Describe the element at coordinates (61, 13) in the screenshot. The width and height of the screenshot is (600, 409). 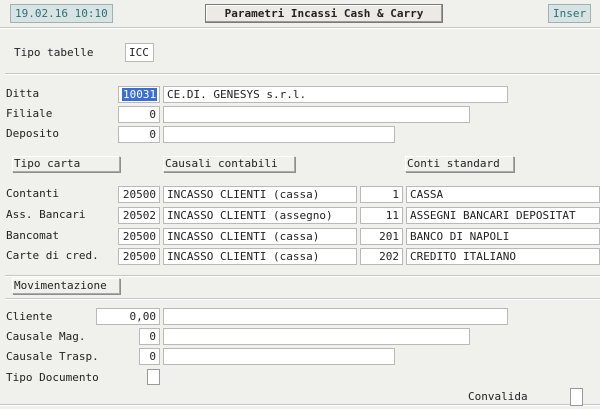
I see `datetime-badge: 19.02.16 10:10` at that location.